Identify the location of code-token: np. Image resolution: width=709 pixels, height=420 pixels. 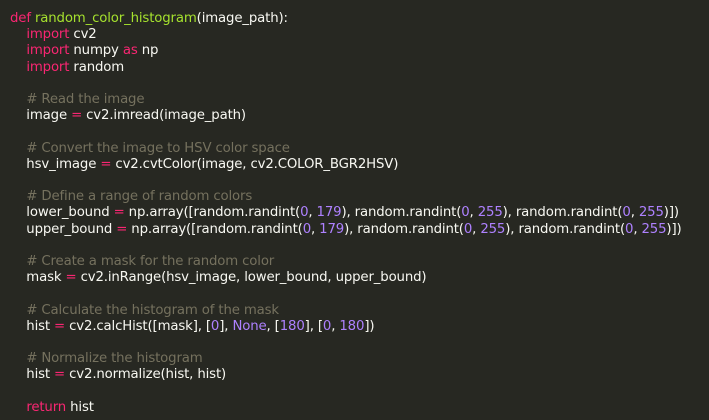
(148, 51).